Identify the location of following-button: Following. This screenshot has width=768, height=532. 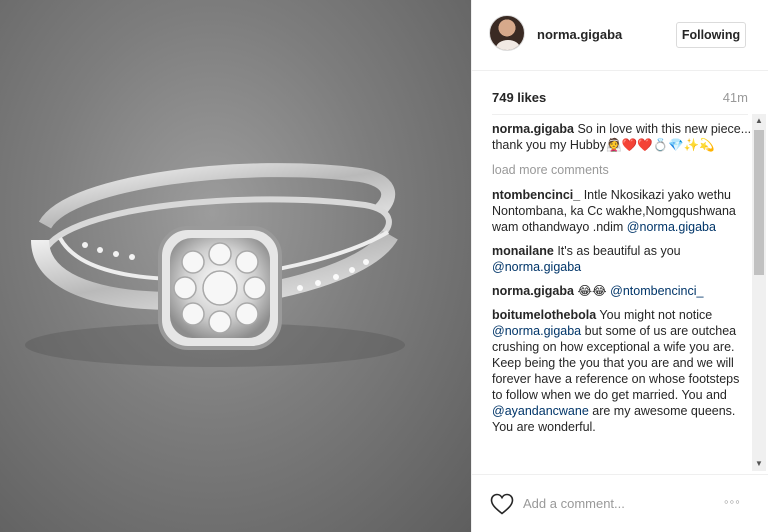
(711, 35).